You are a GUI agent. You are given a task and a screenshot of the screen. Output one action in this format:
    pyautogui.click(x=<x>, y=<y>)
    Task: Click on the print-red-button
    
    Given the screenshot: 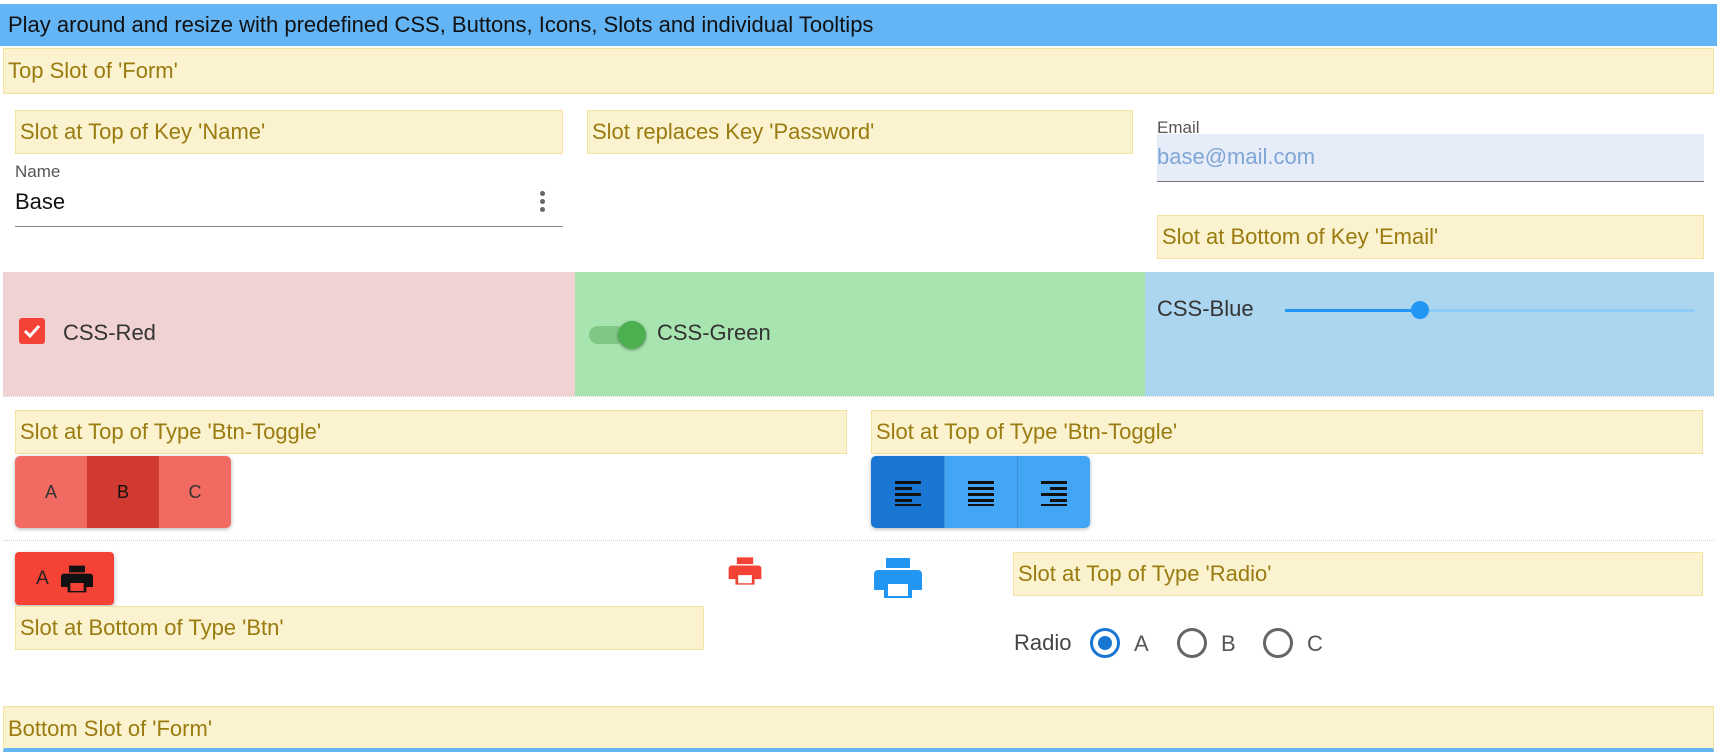 What is the action you would take?
    pyautogui.click(x=745, y=573)
    